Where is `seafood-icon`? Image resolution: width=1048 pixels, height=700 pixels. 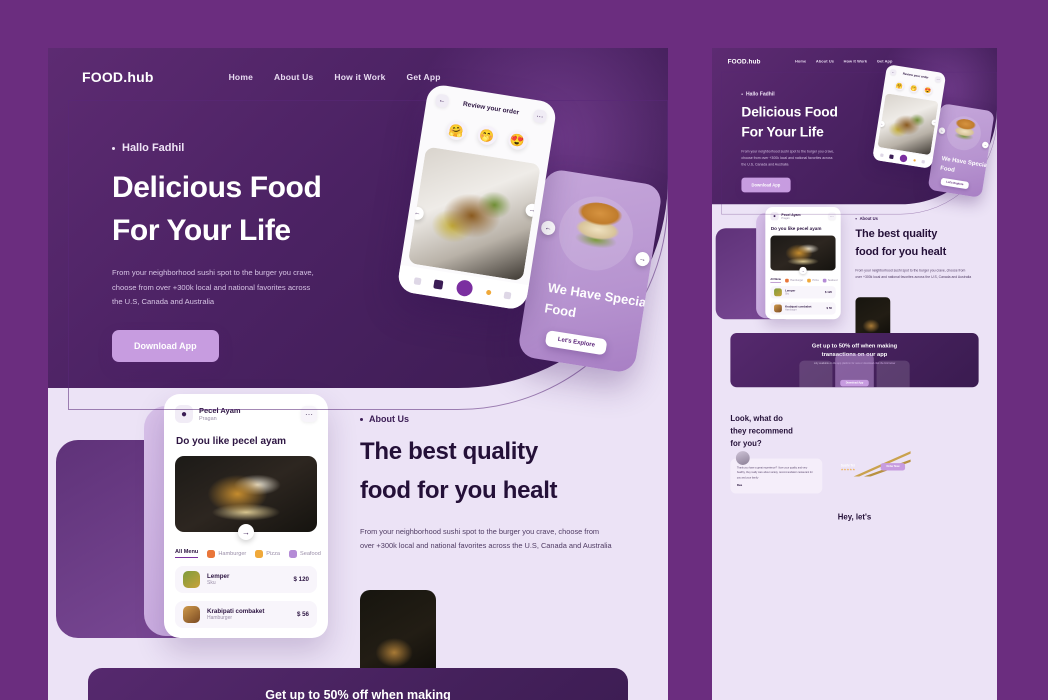
seafood-icon is located at coordinates (824, 280).